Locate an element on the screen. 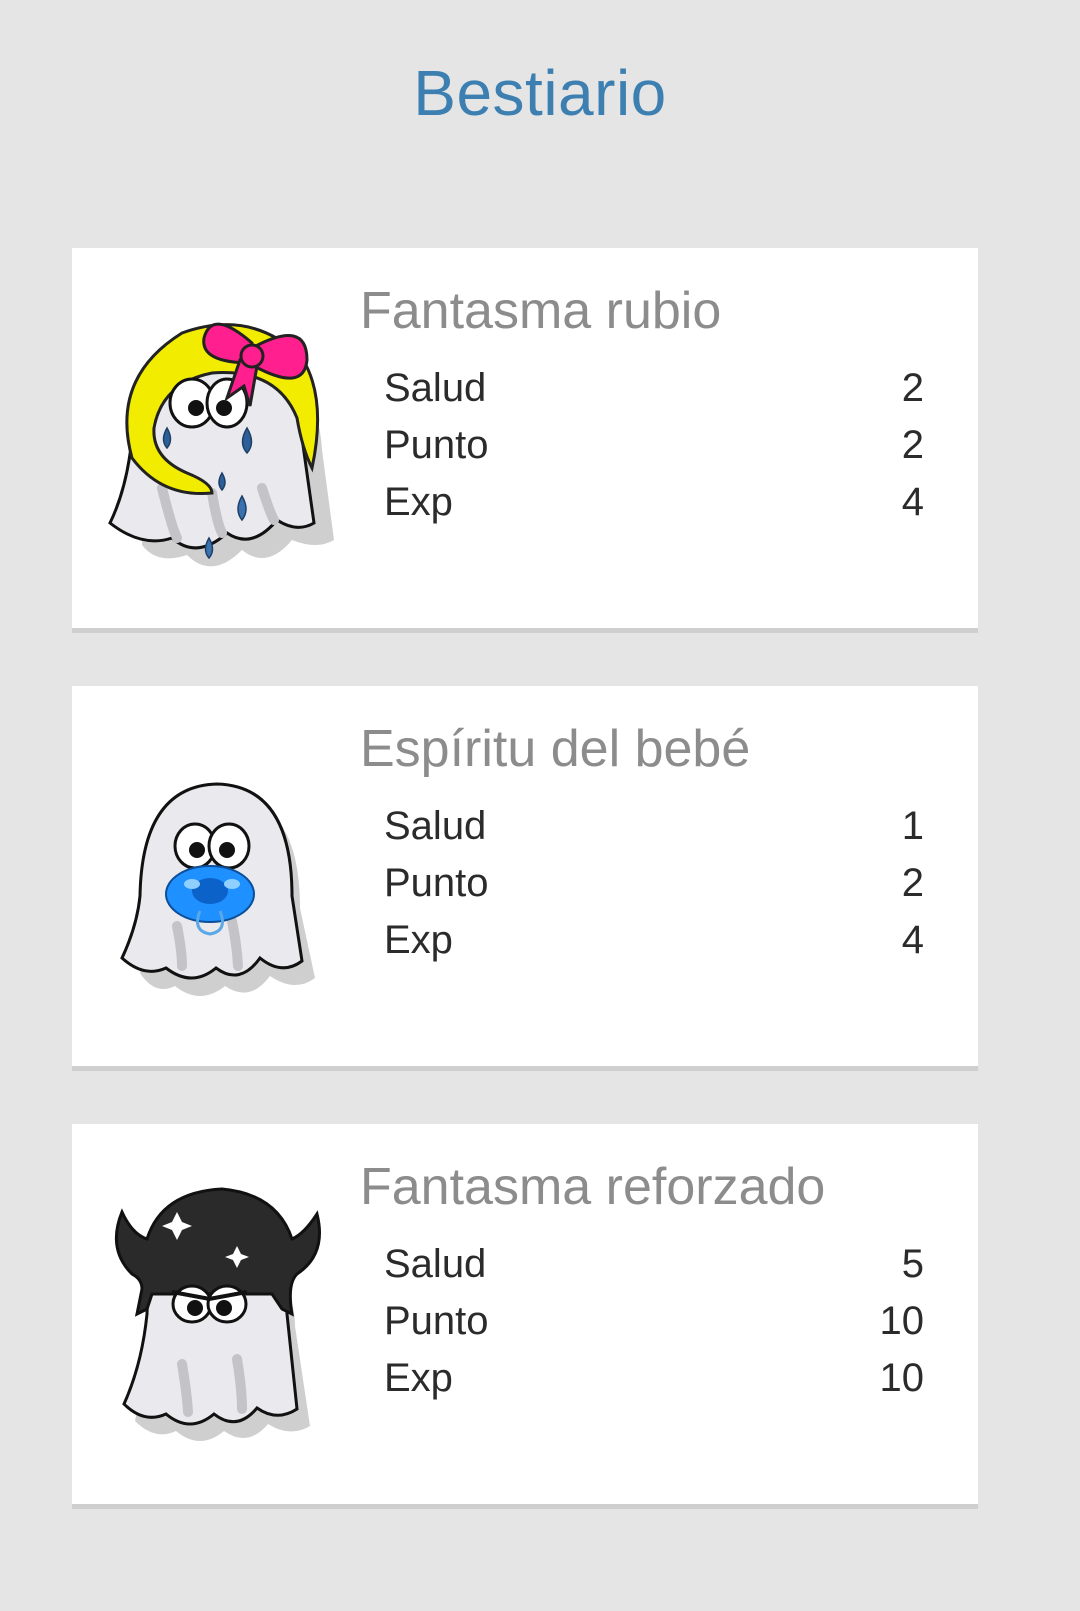 The image size is (1080, 1611). stats-table: Salud 5 Punto 10 Exp 10 is located at coordinates (654, 1321).